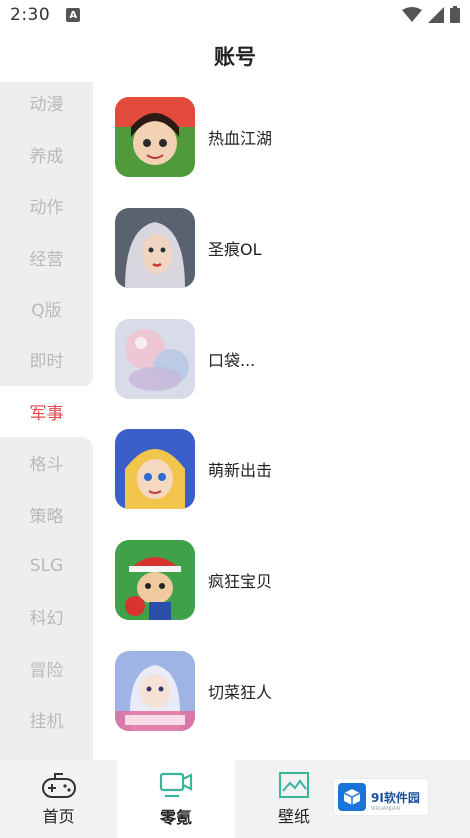  I want to click on shenghen-ol-game-icon, so click(155, 248).